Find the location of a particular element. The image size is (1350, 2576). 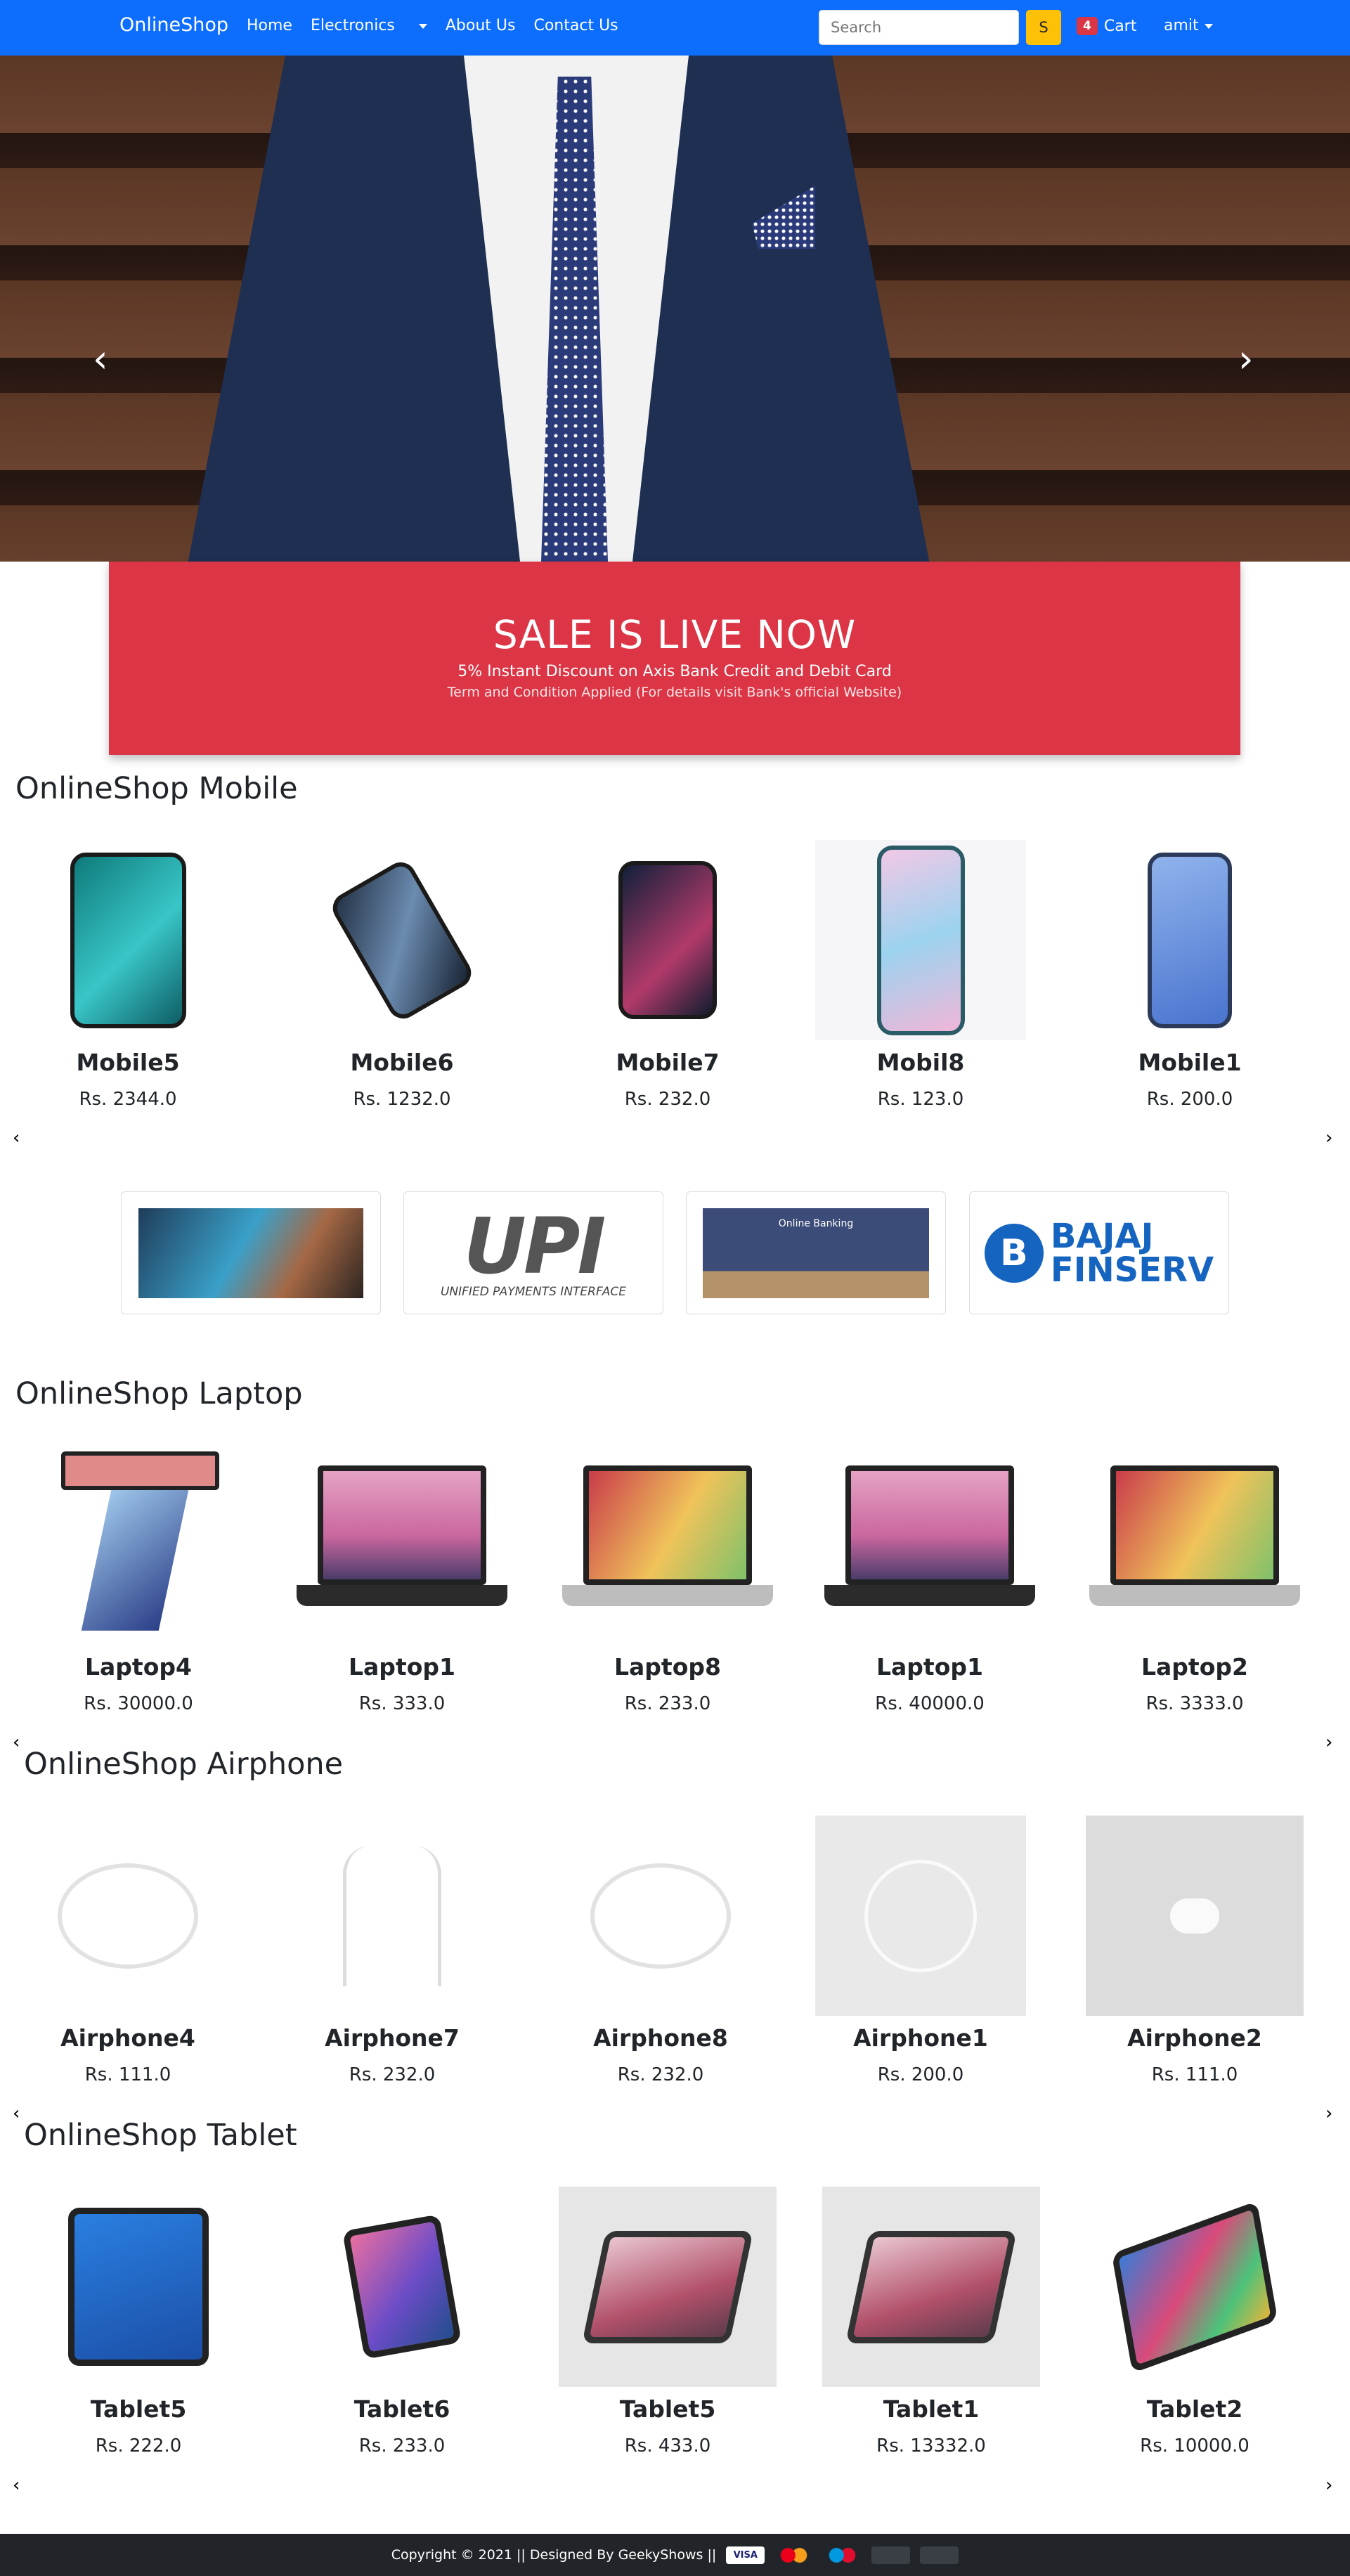

product-card: Laptop1 Rs. 333.0 is located at coordinates (402, 1579).